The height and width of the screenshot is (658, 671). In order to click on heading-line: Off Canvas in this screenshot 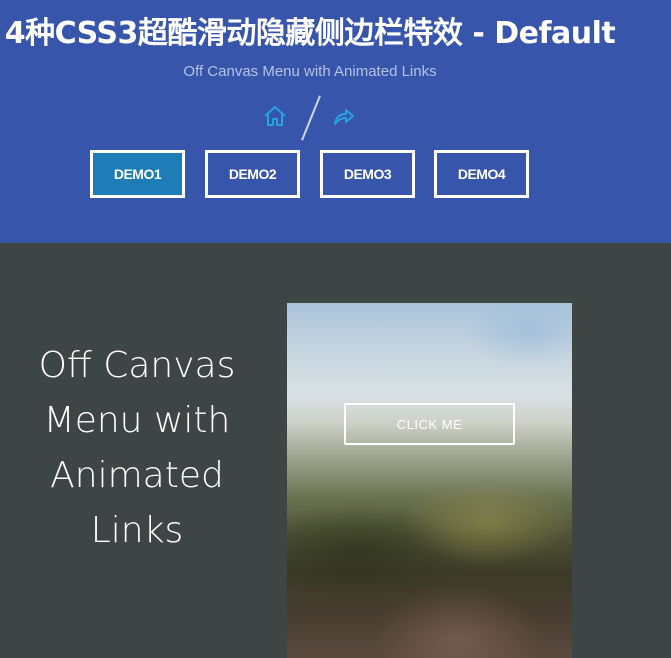, I will do `click(137, 365)`.